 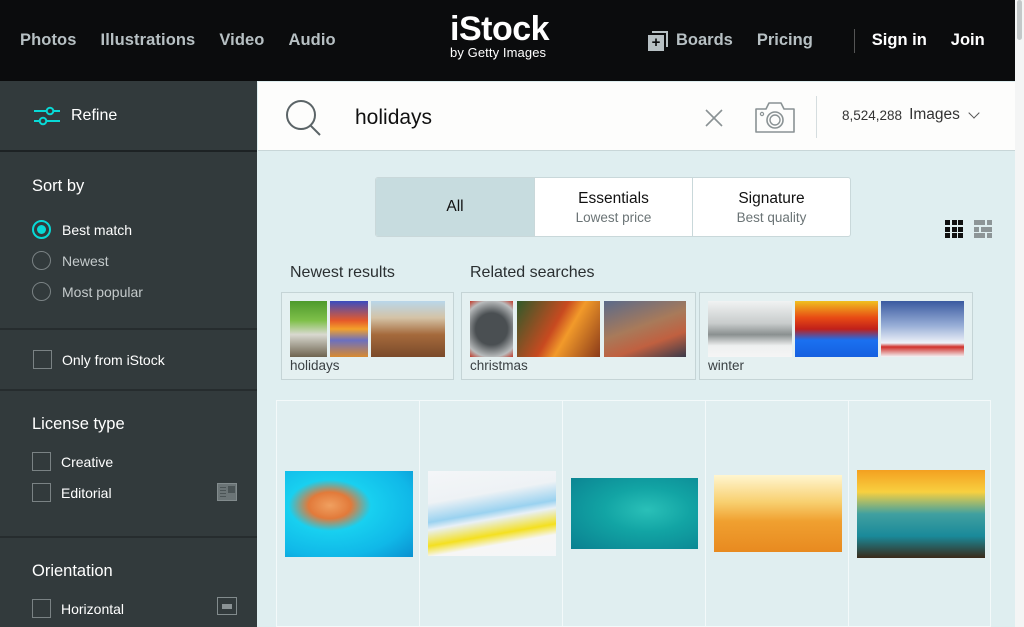 I want to click on sort-best-match: Best match, so click(x=144, y=229).